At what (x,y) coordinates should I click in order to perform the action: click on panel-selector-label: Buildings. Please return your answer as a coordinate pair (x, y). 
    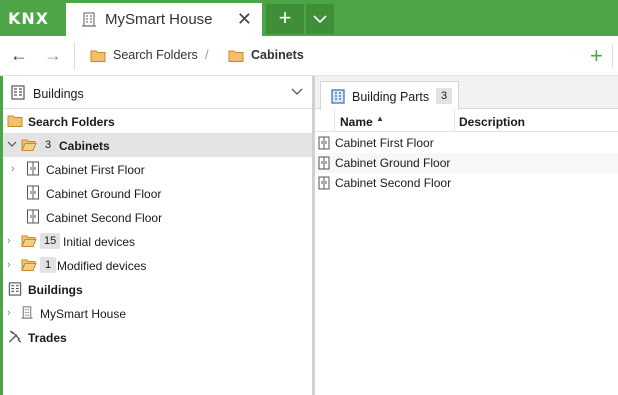
    Looking at the image, I should click on (58, 94).